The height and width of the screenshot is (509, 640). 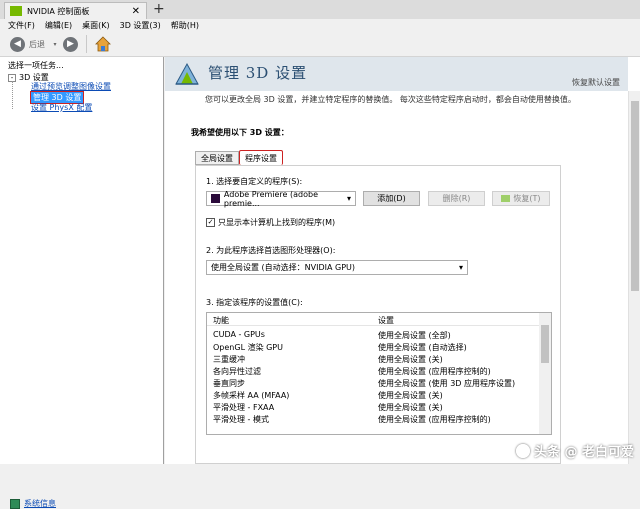 I want to click on table-row: OpenGL 渲染 GPU 使用全局设置 (自动选择), so click(x=373, y=347).